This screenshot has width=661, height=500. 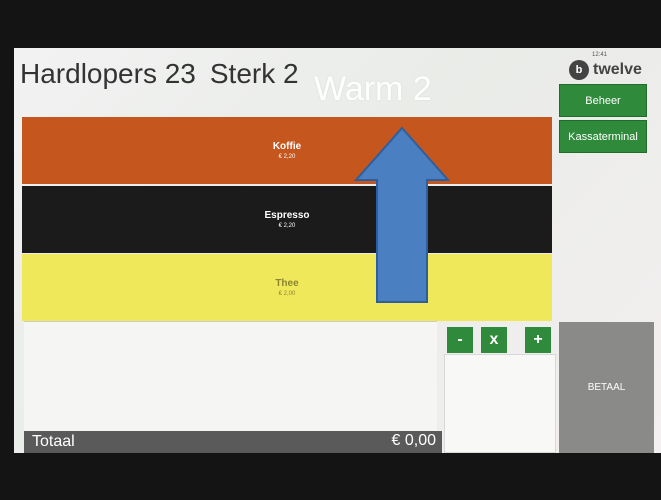 What do you see at coordinates (603, 136) in the screenshot?
I see `kassaterminal-button: Kassaterminal` at bounding box center [603, 136].